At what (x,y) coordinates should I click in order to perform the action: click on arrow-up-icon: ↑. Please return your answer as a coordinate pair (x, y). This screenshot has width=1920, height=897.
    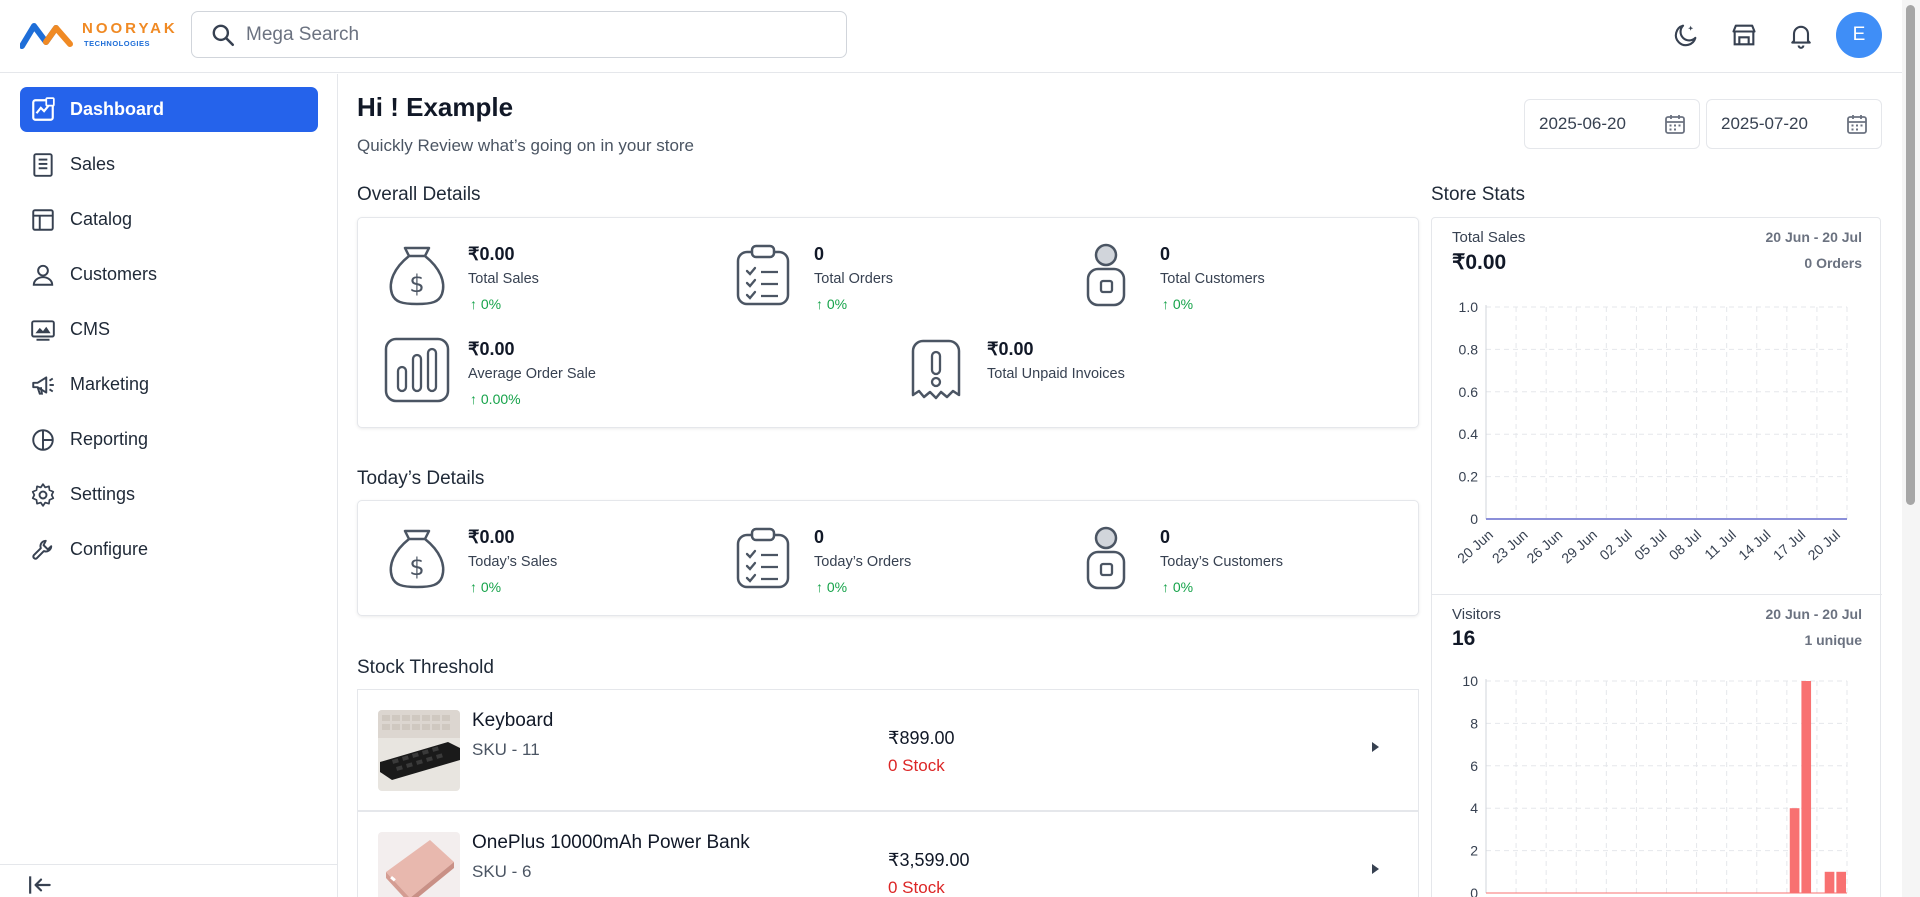
    Looking at the image, I should click on (1167, 304).